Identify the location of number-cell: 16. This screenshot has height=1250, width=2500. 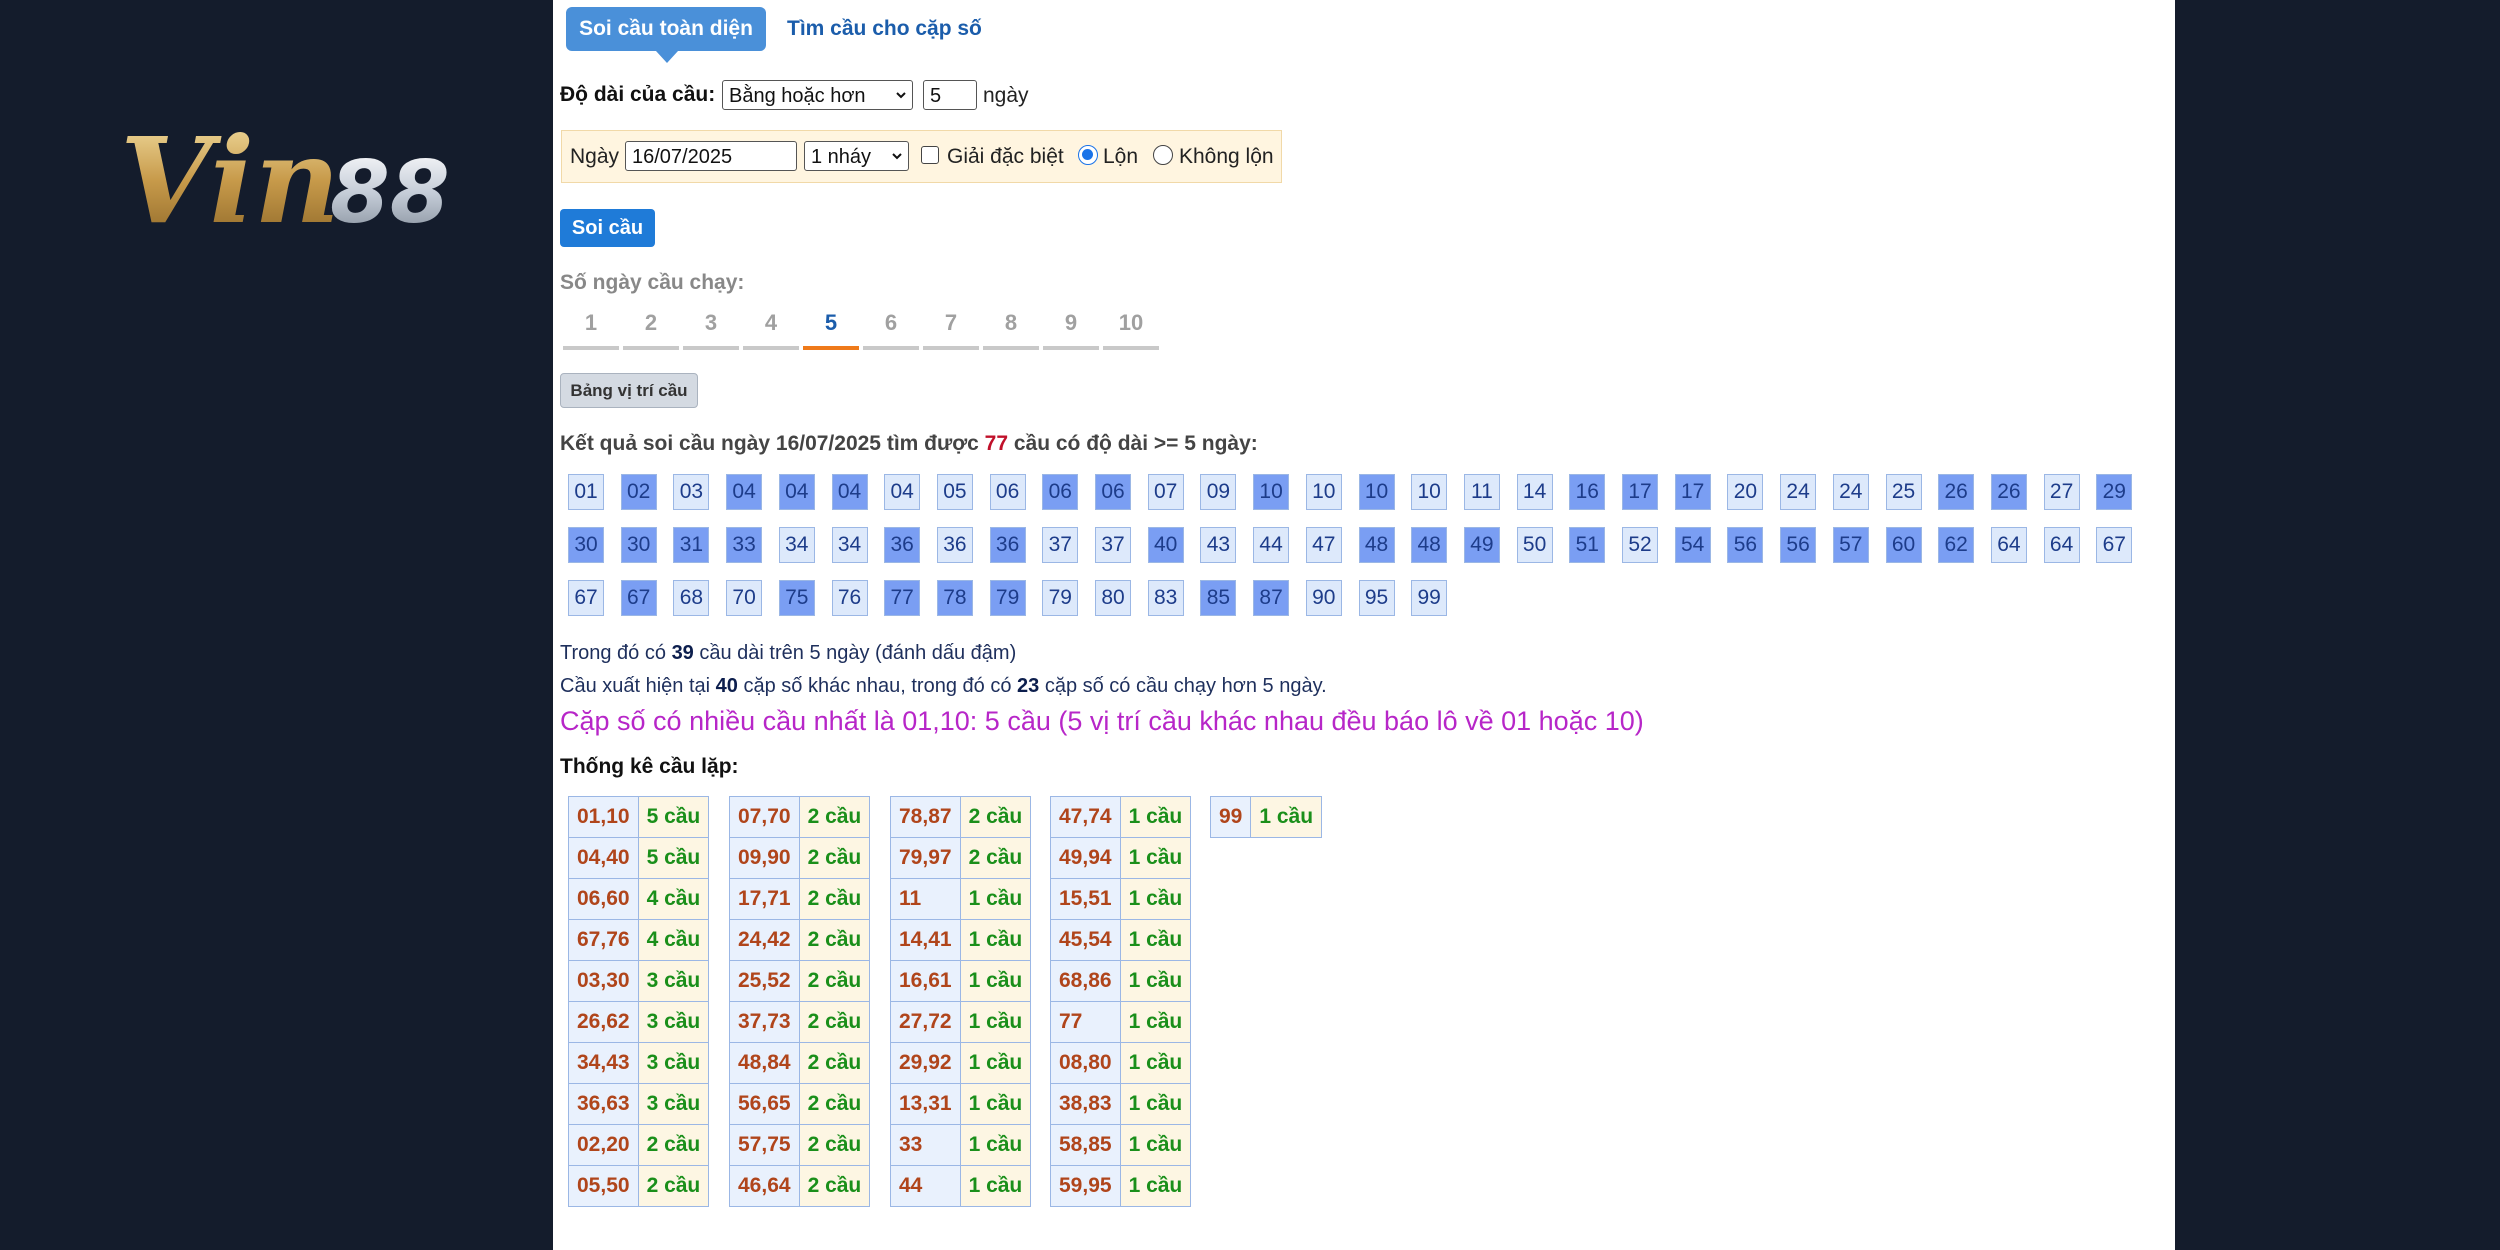
(1587, 492).